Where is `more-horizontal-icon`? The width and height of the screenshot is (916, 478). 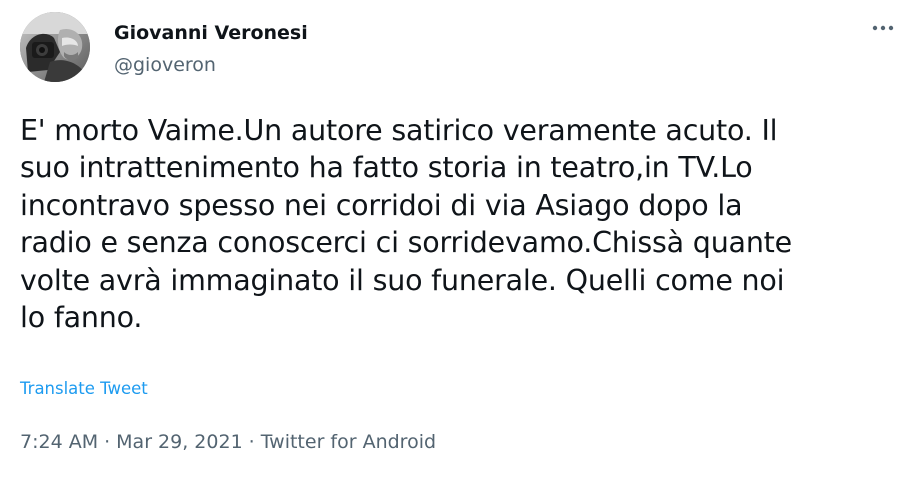
more-horizontal-icon is located at coordinates (883, 28).